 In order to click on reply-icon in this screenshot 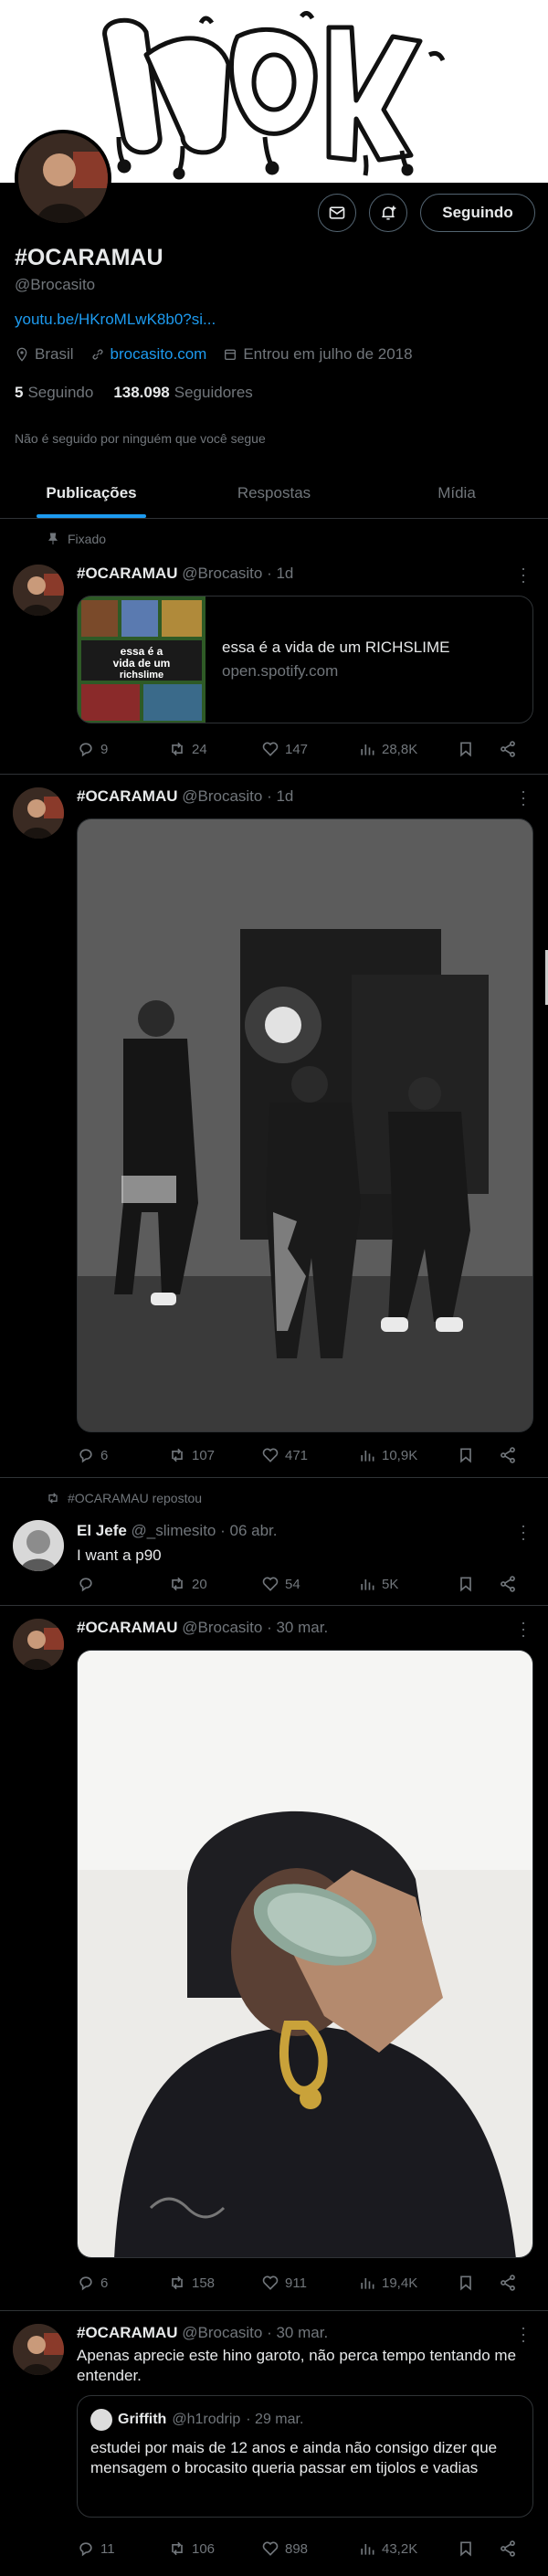, I will do `click(85, 750)`.